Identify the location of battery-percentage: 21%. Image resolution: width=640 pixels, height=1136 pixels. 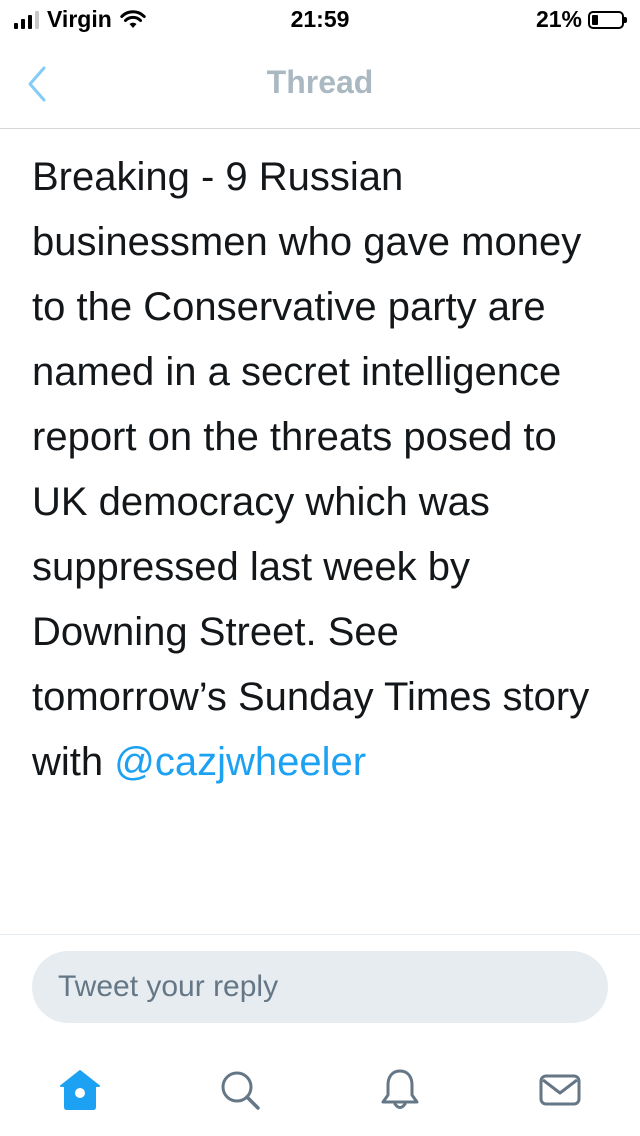
(558, 19).